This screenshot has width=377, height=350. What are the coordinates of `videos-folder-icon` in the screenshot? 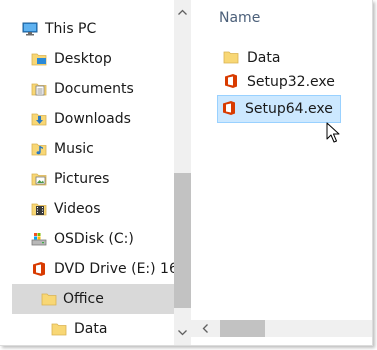 It's located at (39, 209).